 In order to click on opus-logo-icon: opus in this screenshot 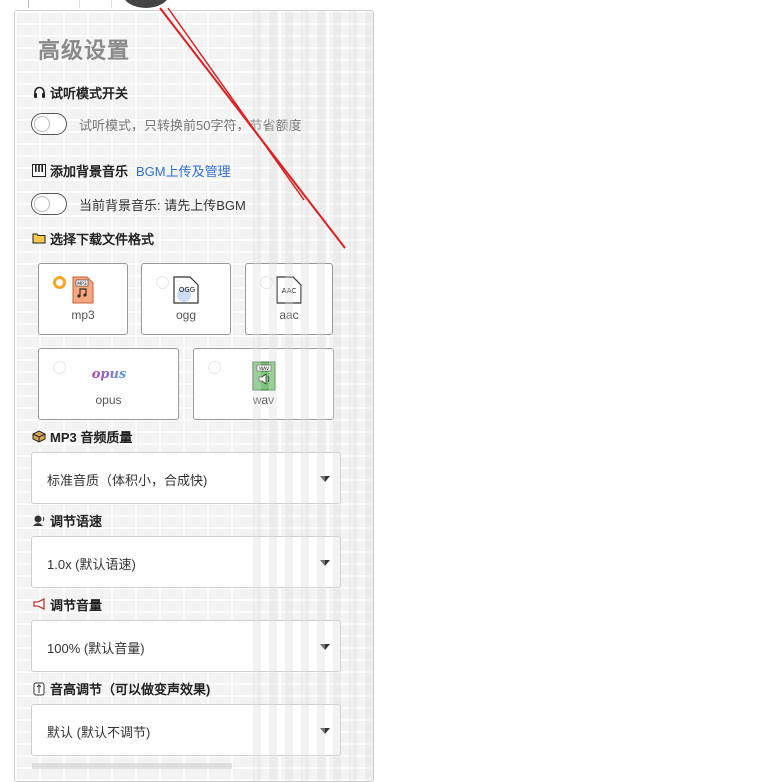, I will do `click(109, 376)`.